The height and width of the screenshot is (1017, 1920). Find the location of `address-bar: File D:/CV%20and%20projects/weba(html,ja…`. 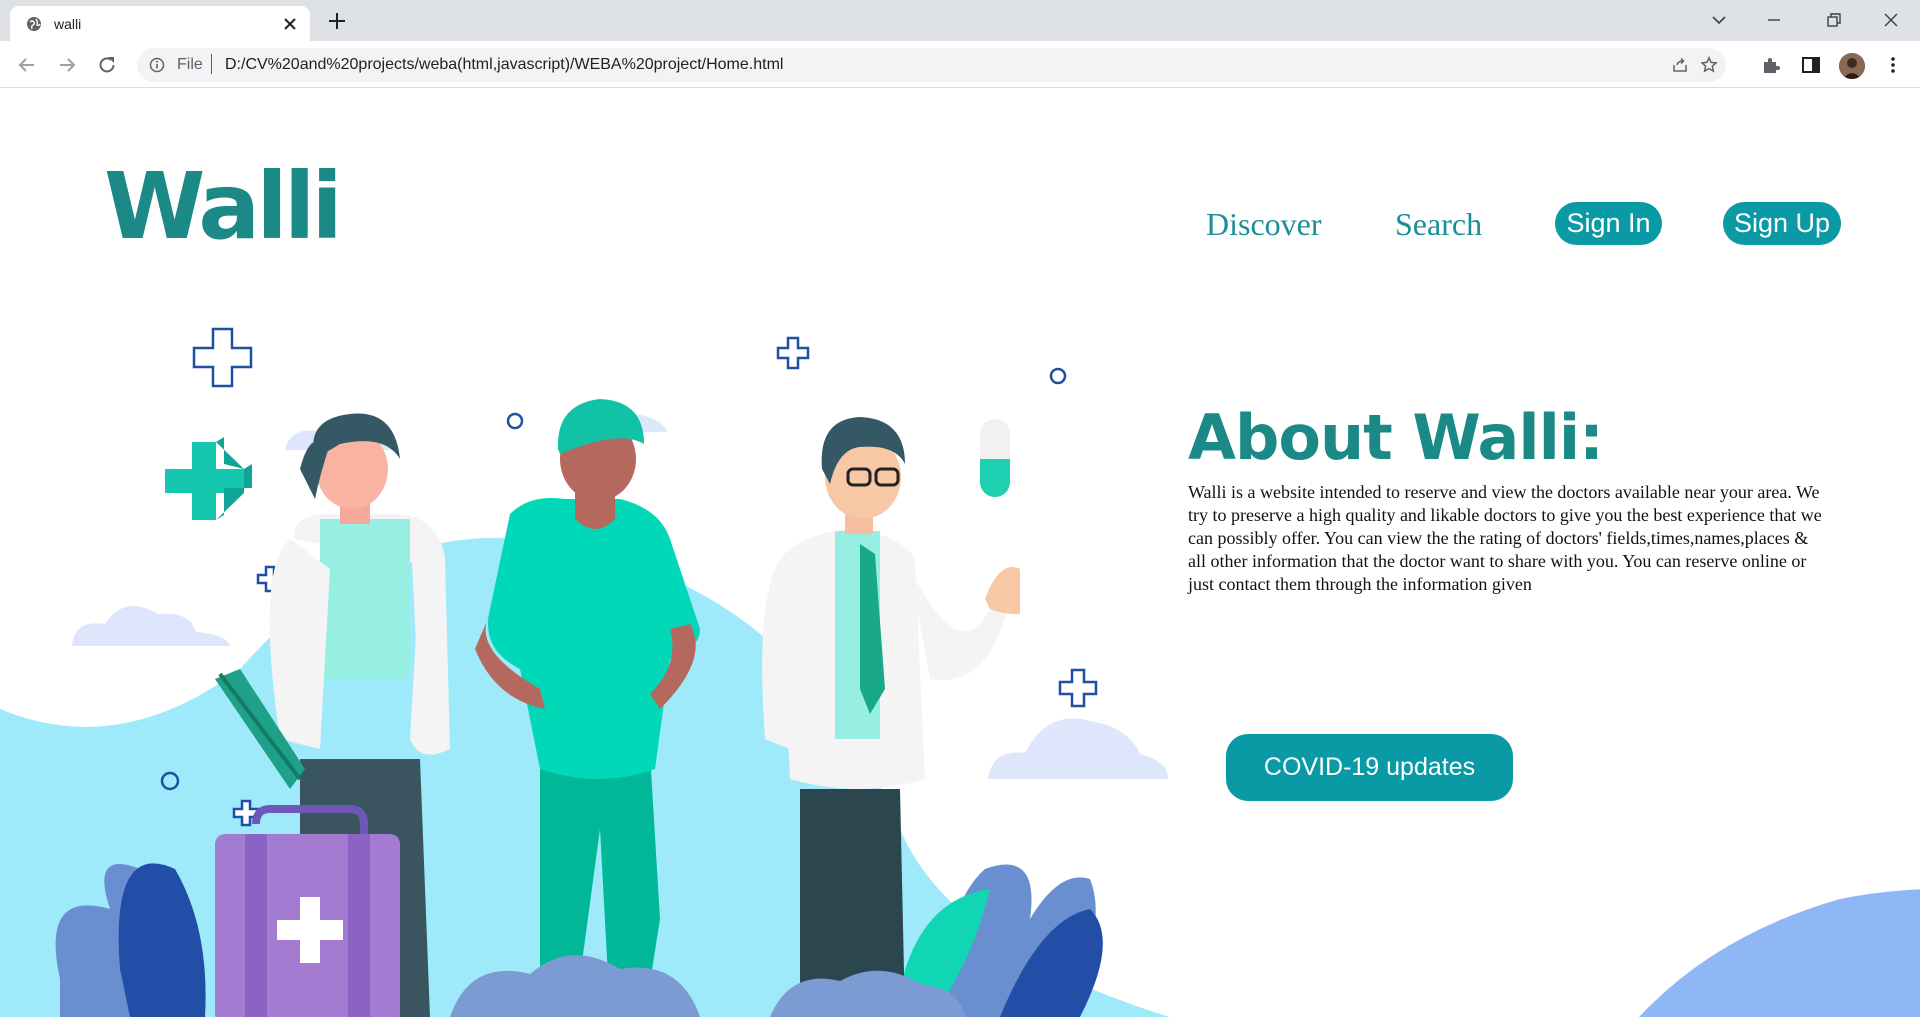

address-bar: File D:/CV%20and%20projects/weba(html,ja… is located at coordinates (931, 65).